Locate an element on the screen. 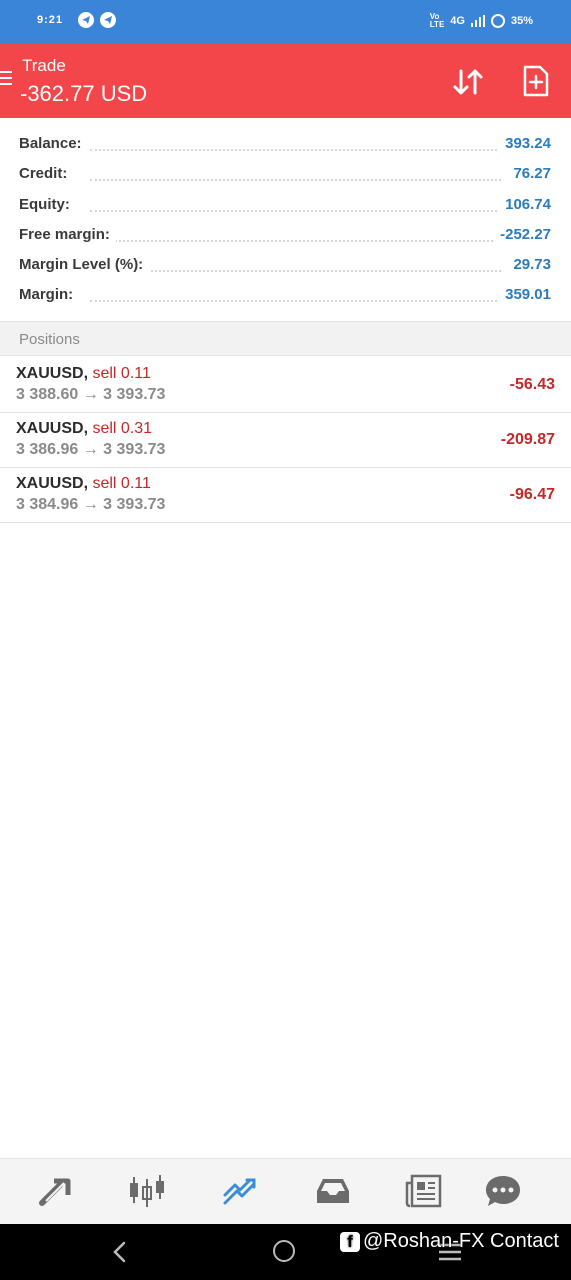 The height and width of the screenshot is (1280, 571). signal-icon is located at coordinates (477, 21).